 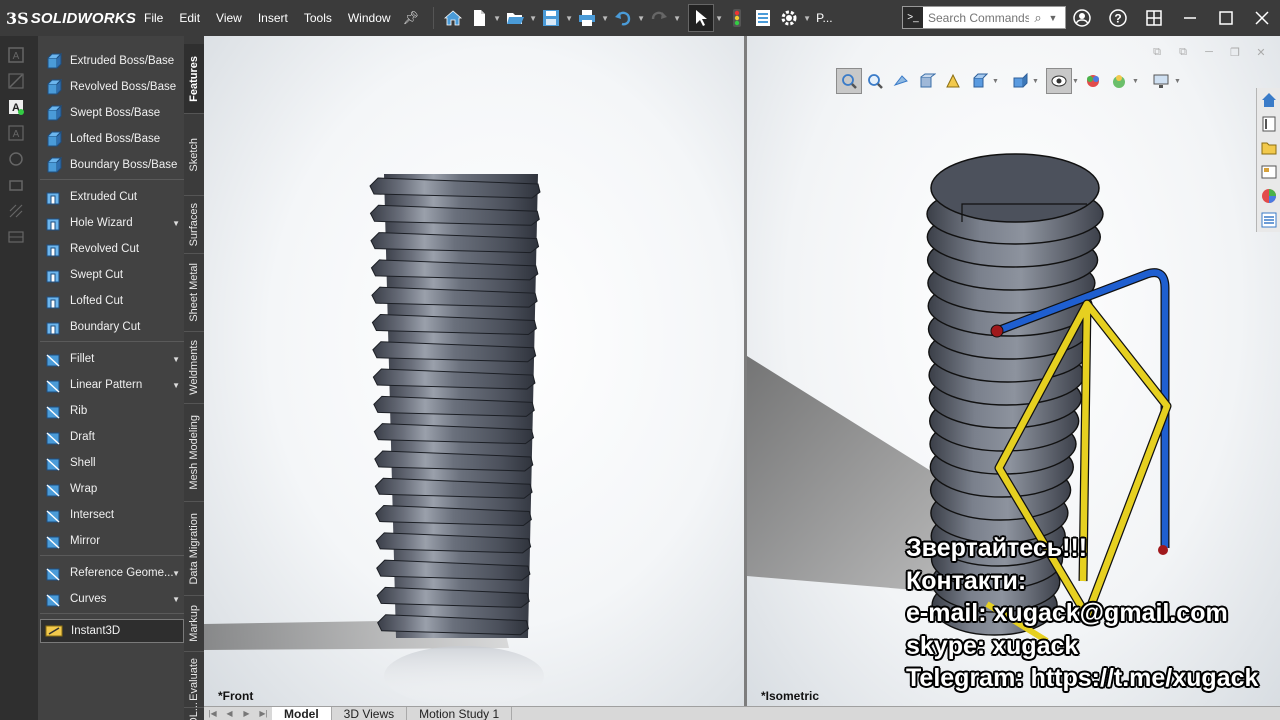 What do you see at coordinates (112, 489) in the screenshot?
I see `command-wrap: Wrap` at bounding box center [112, 489].